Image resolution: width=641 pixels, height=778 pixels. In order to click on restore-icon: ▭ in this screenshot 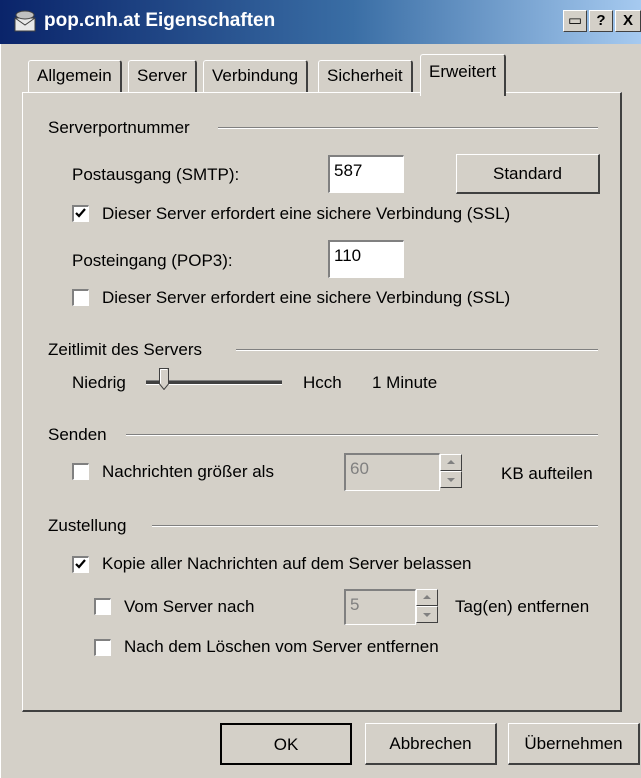, I will do `click(575, 20)`.